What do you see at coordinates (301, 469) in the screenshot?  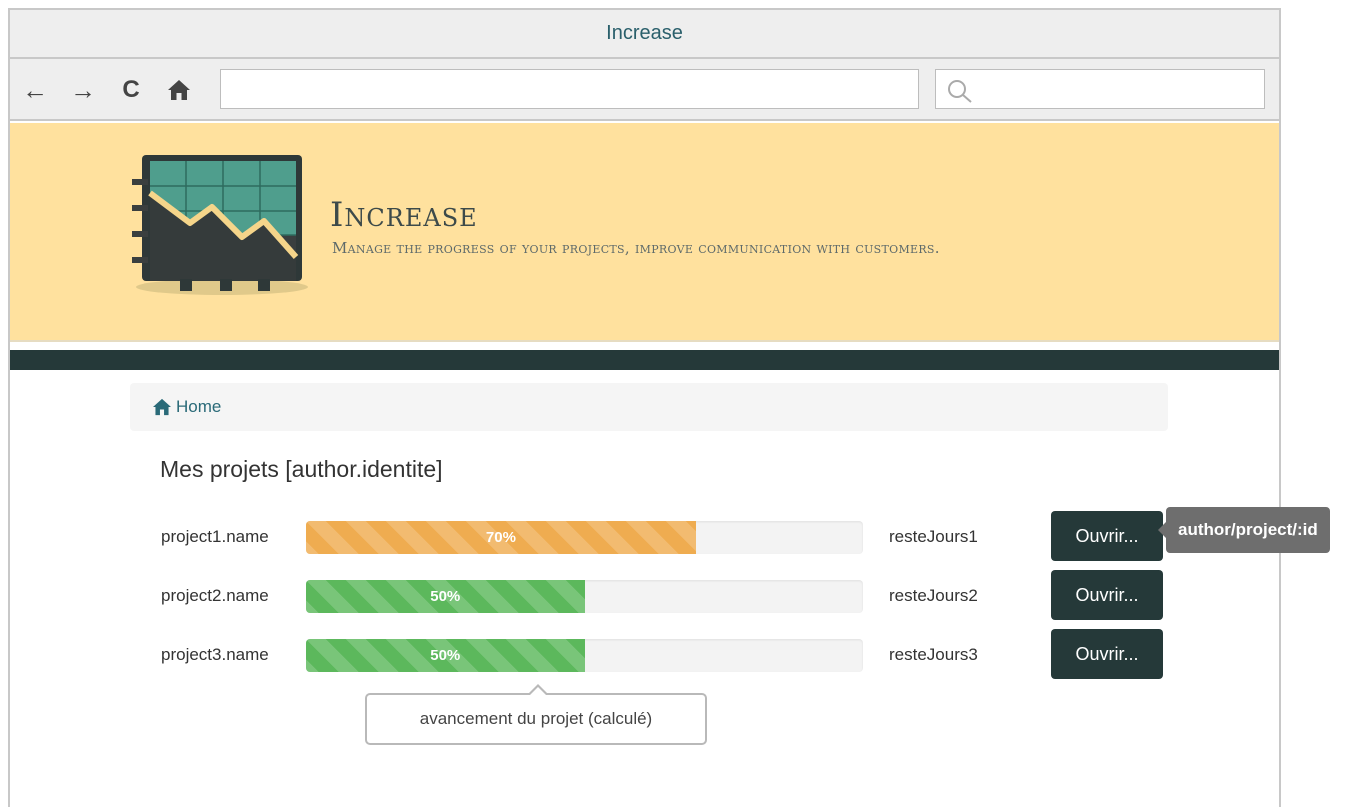 I see `page-title: Mes projets [author.identite]` at bounding box center [301, 469].